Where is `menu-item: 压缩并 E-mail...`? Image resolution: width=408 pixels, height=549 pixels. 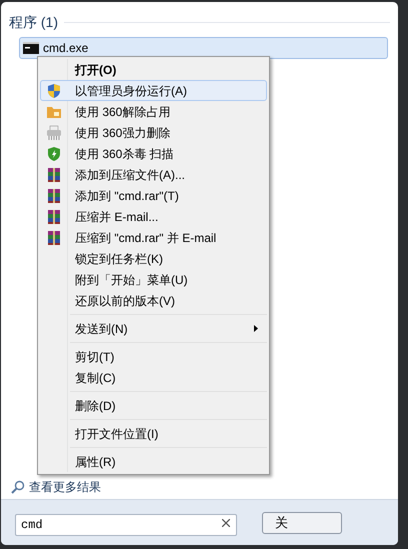 menu-item: 压缩并 E-mail... is located at coordinates (153, 216).